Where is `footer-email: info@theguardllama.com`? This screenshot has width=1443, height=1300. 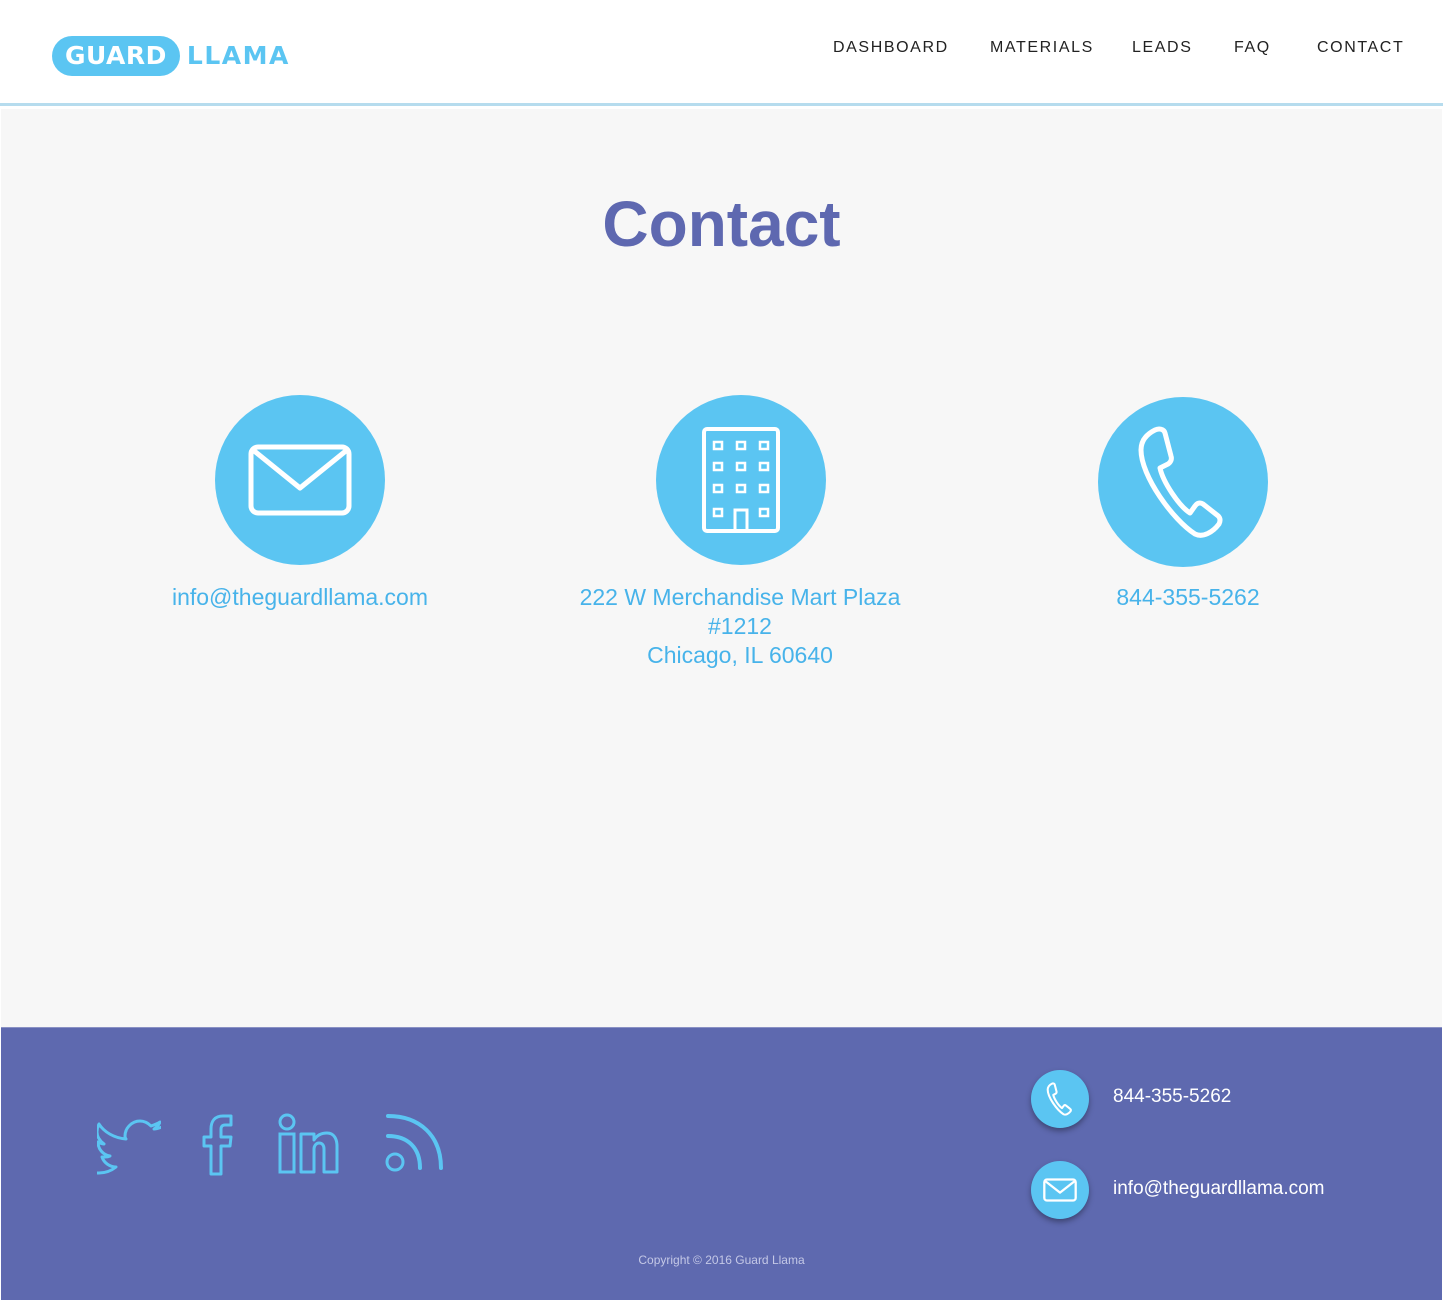
footer-email: info@theguardllama.com is located at coordinates (1219, 1189).